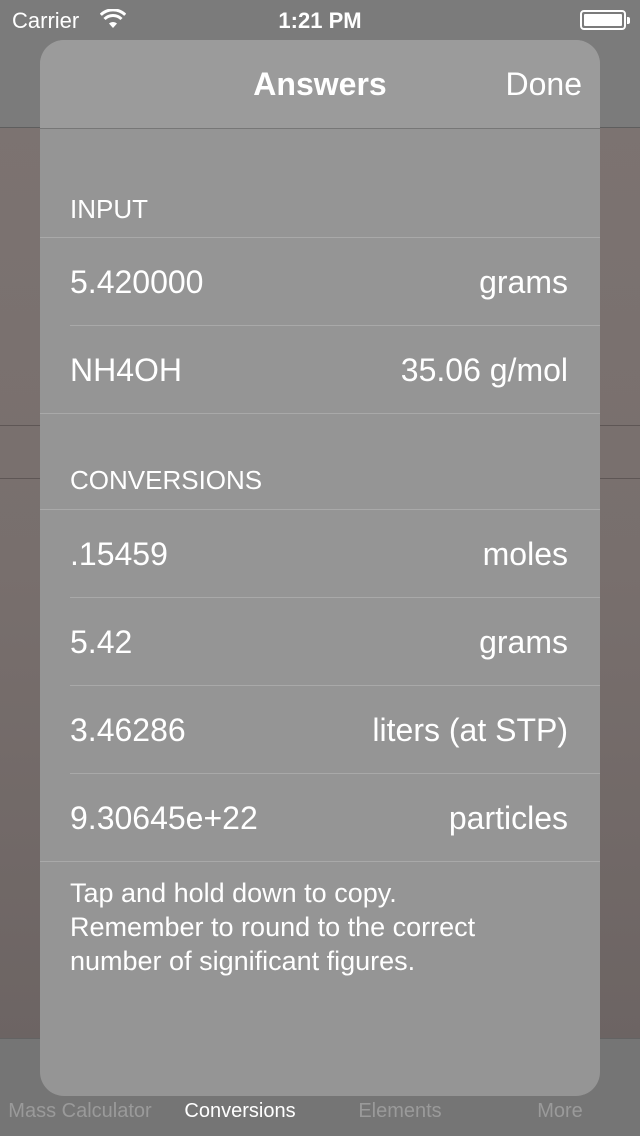 The image size is (640, 1136). I want to click on row-unit: particles, so click(508, 818).